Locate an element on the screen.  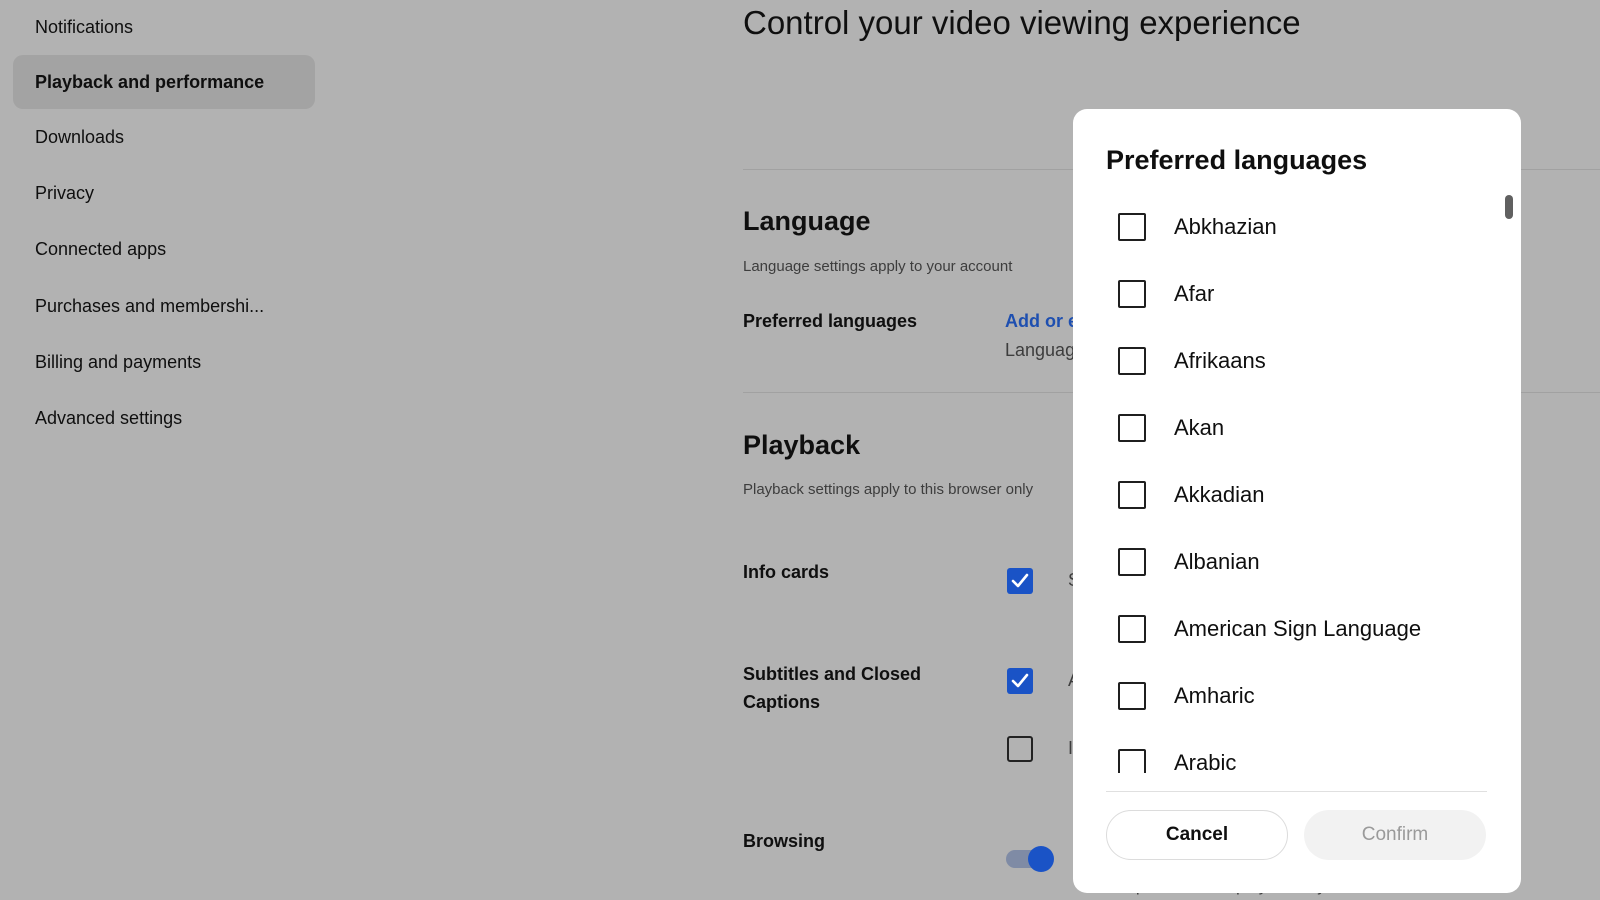
sidebar-item-billing-and-payments: Billing and payments is located at coordinates (164, 362).